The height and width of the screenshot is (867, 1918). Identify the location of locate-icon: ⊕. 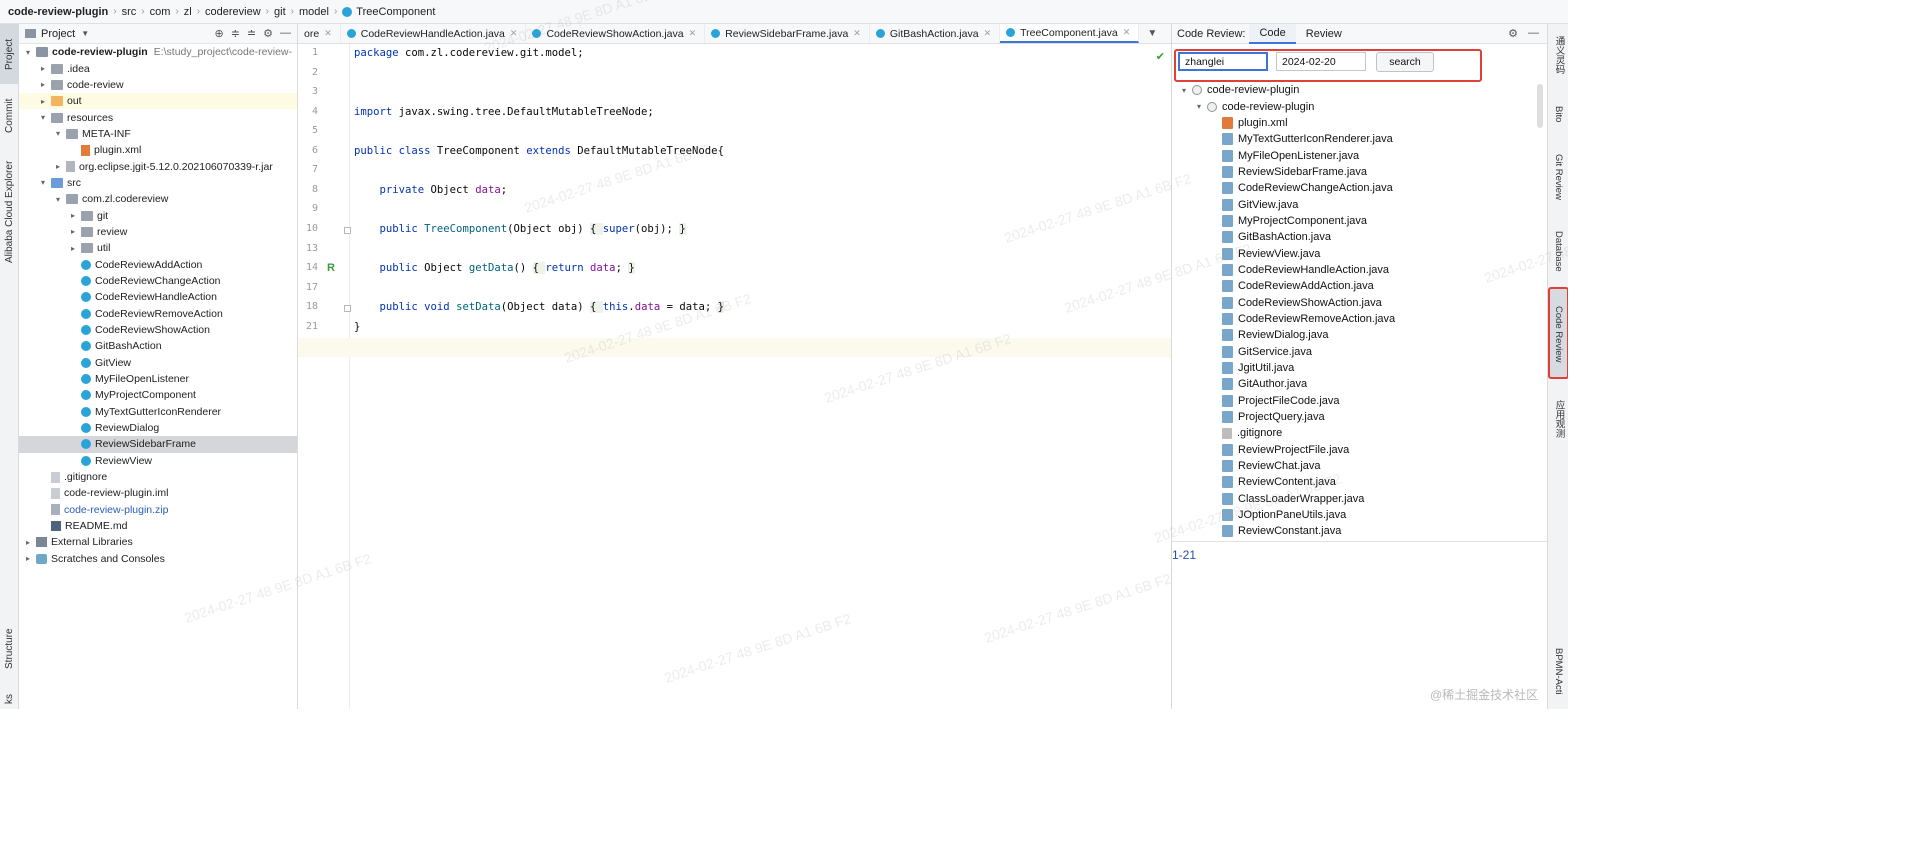
(218, 33).